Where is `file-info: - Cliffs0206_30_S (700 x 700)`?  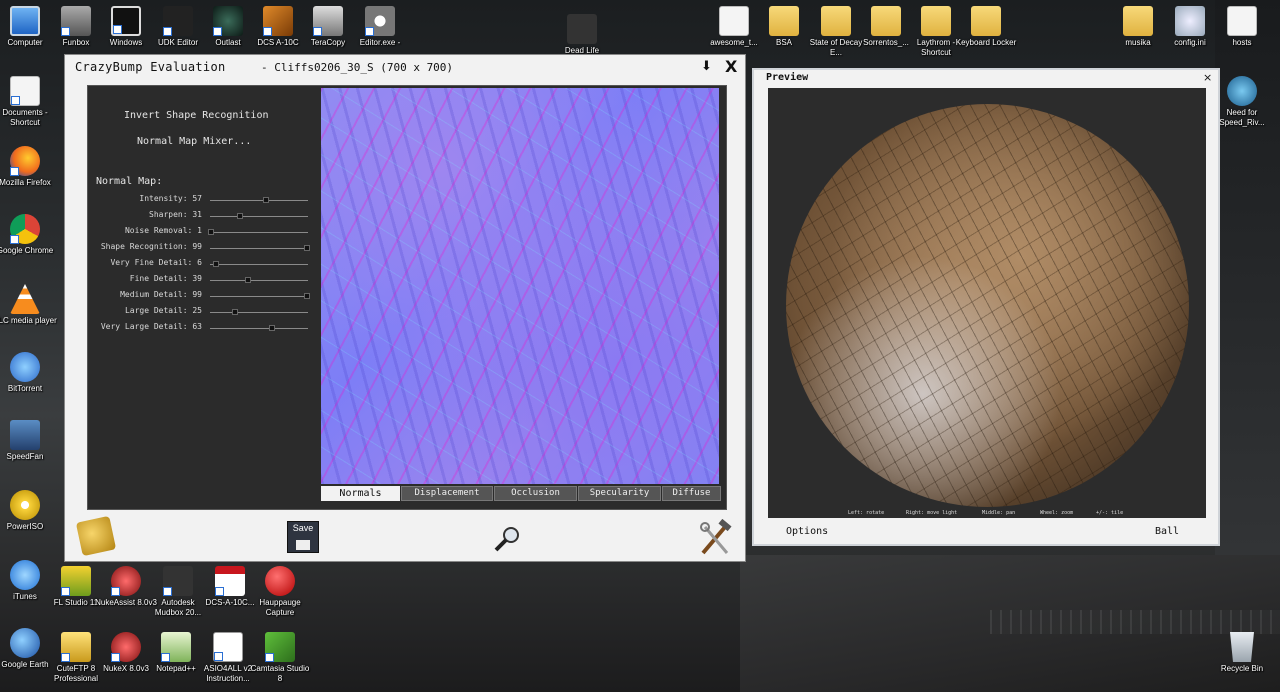 file-info: - Cliffs0206_30_S (700 x 700) is located at coordinates (357, 67).